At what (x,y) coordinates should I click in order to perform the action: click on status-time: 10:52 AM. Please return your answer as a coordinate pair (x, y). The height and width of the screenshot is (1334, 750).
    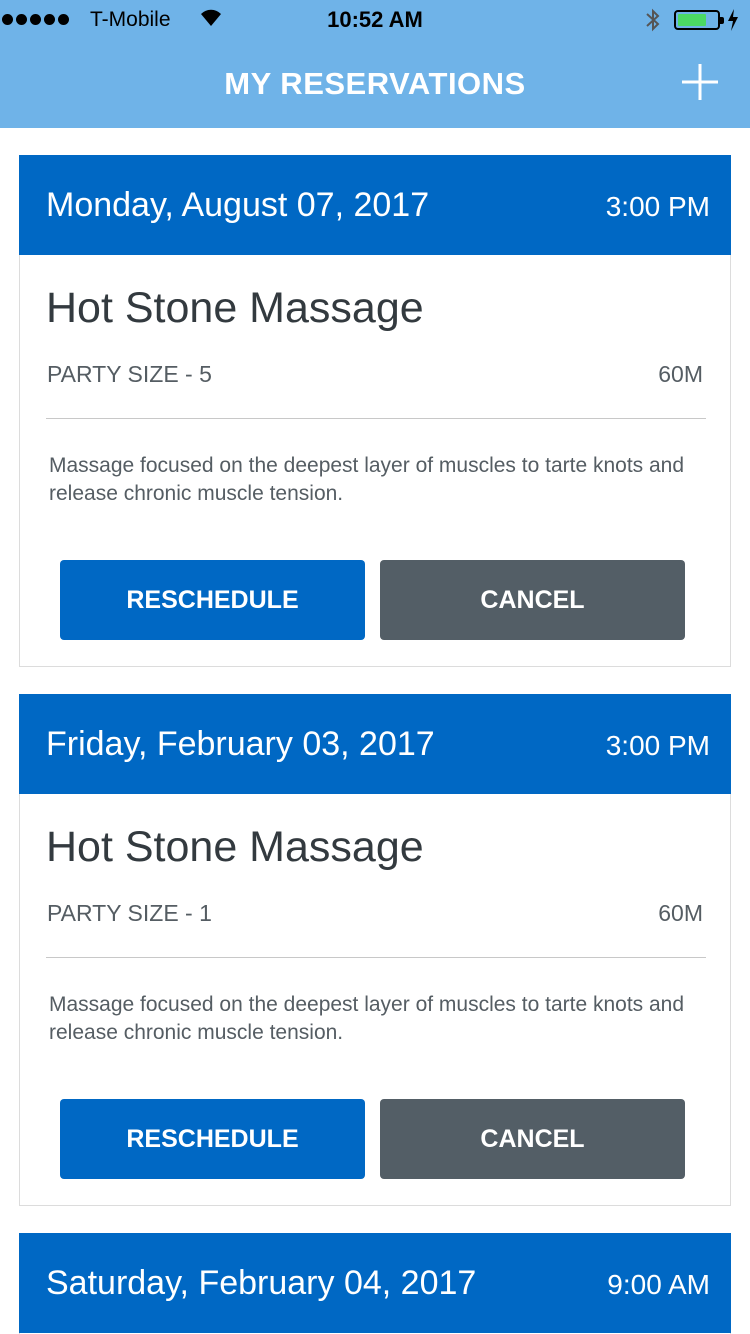
    Looking at the image, I should click on (375, 19).